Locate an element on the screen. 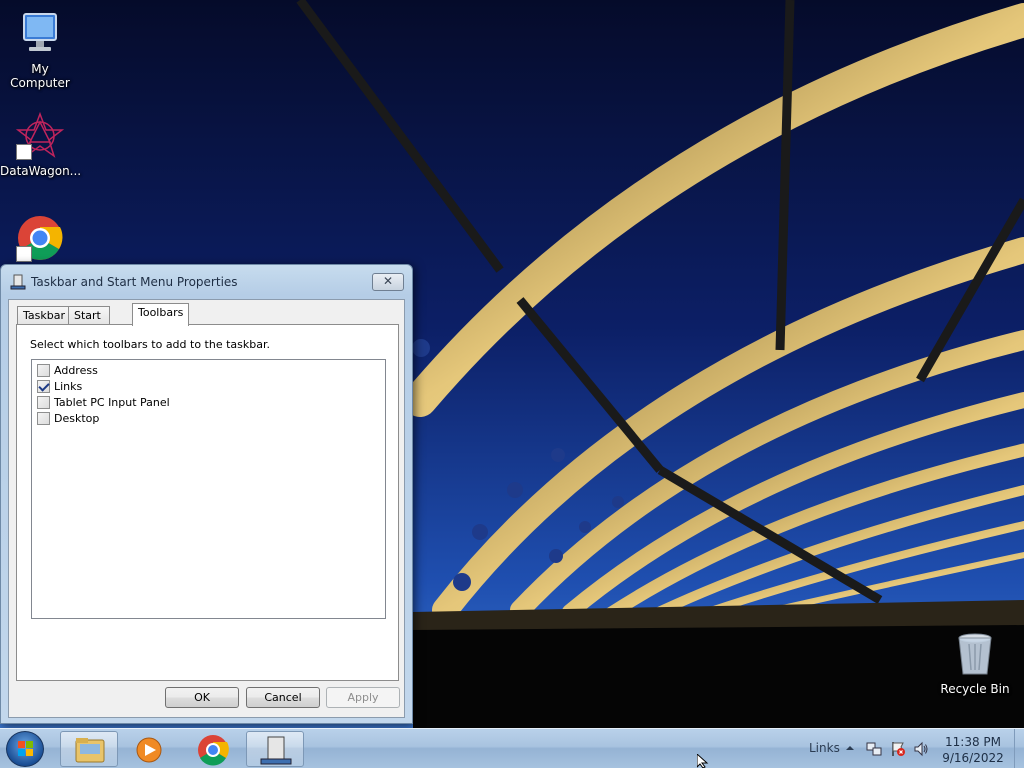 The width and height of the screenshot is (1024, 768). checkbox-tablet-pc-input-panel is located at coordinates (43, 402).